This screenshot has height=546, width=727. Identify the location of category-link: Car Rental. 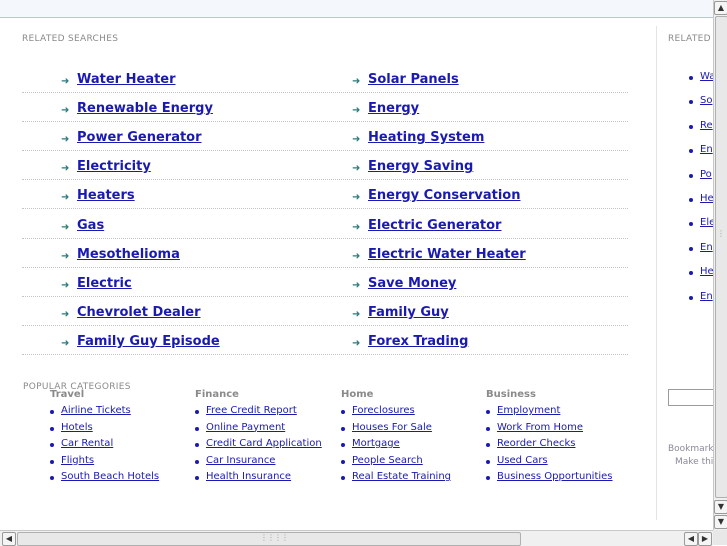
(87, 443).